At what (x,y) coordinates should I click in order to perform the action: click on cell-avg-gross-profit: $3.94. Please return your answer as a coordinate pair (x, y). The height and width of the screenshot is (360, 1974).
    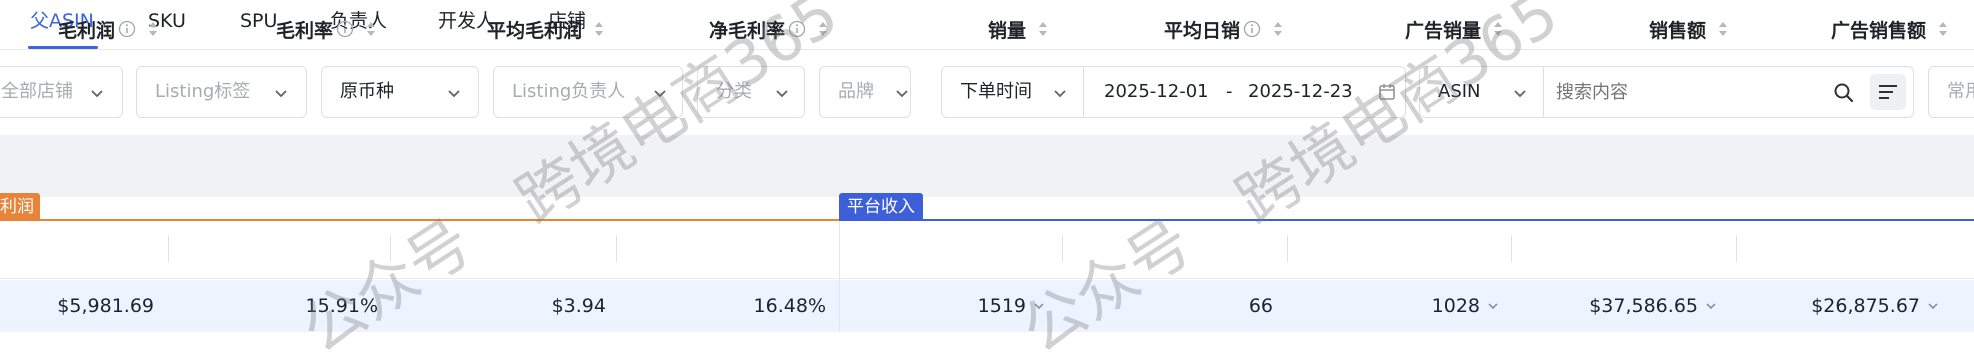
    Looking at the image, I should click on (578, 306).